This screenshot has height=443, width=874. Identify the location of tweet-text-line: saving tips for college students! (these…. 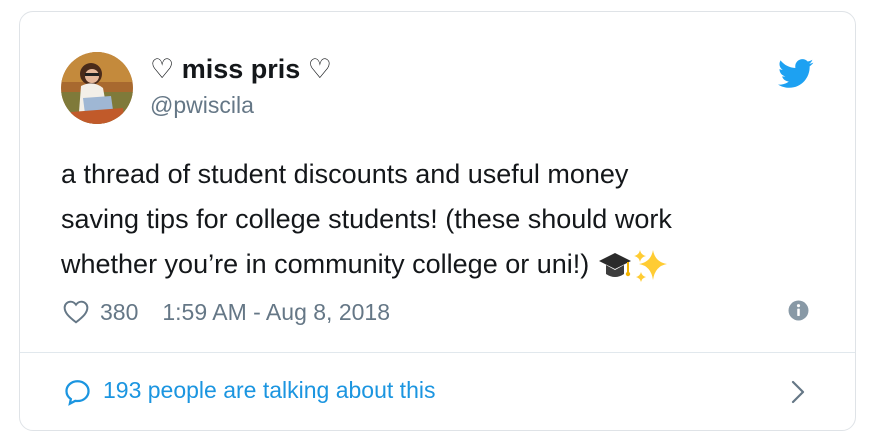
(366, 219).